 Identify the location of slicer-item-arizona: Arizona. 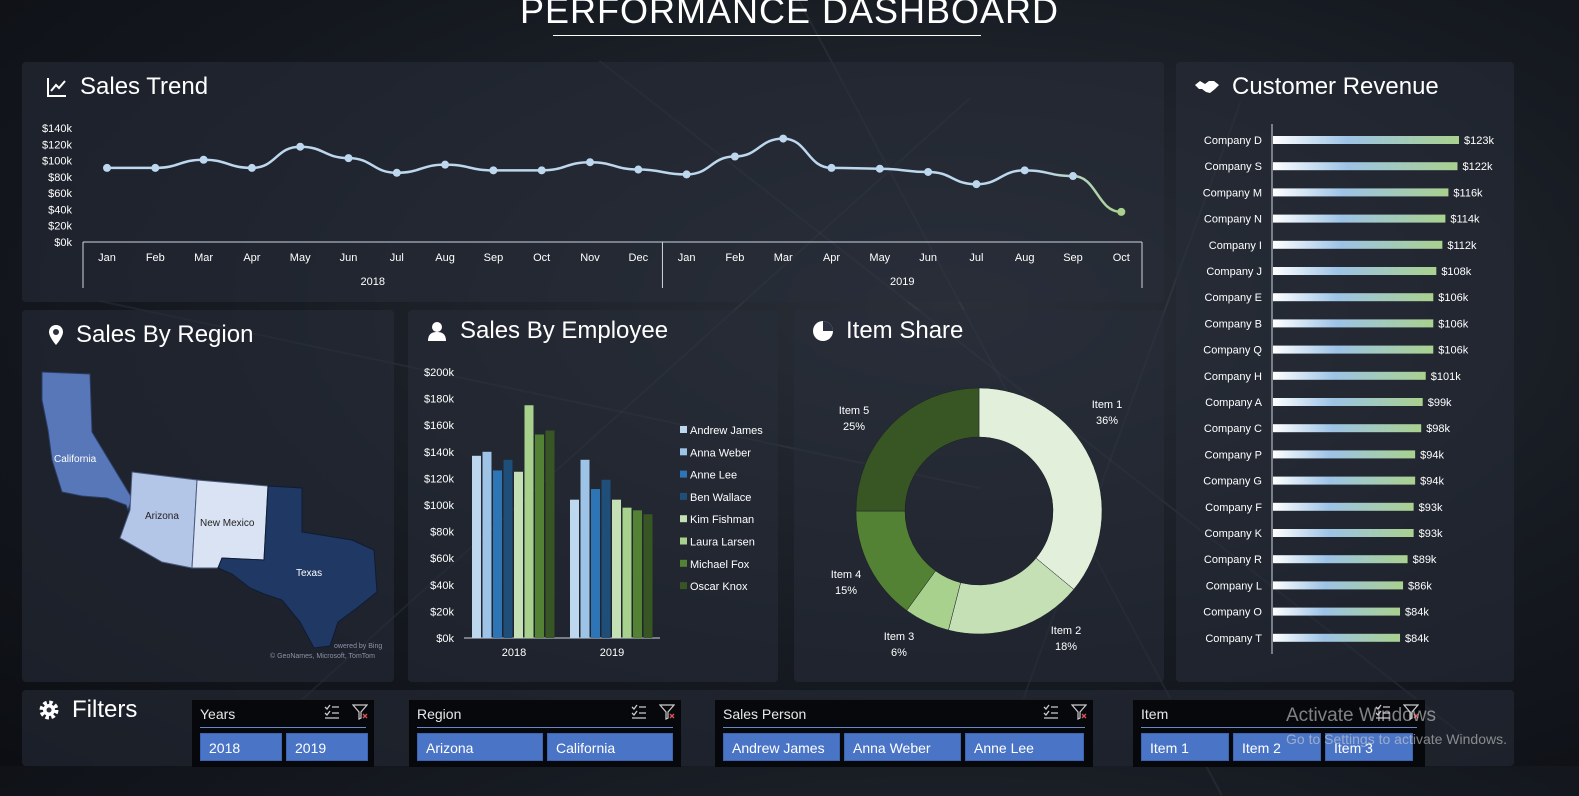
(480, 747).